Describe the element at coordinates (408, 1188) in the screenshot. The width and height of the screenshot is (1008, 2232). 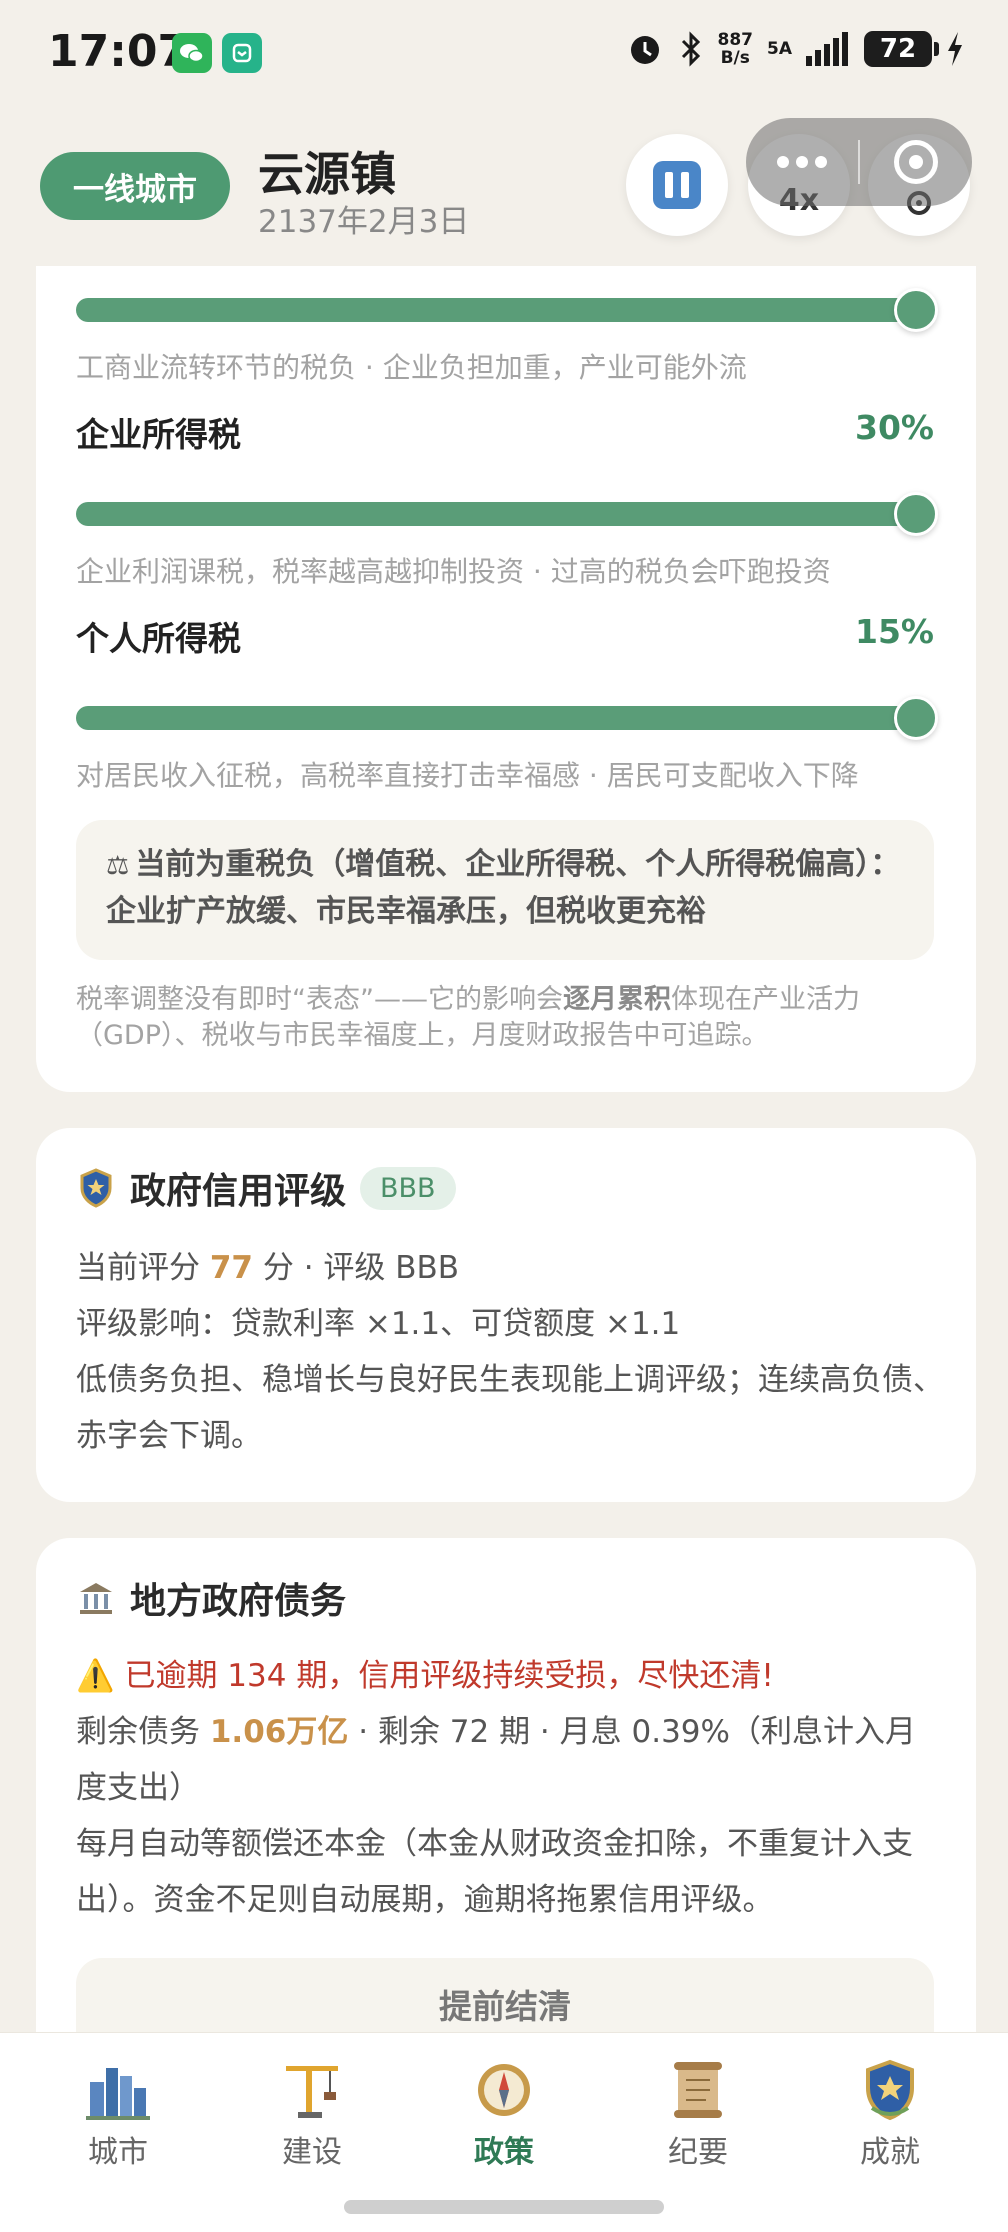
I see `rating-badge: BBB` at that location.